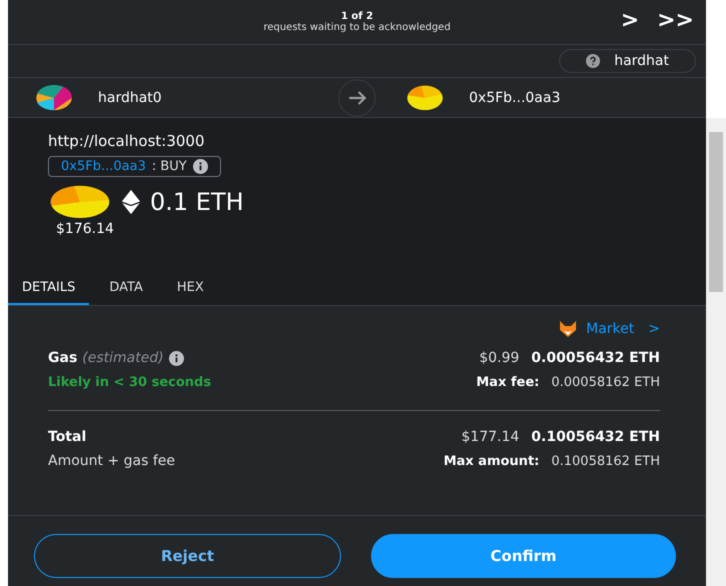  Describe the element at coordinates (49, 288) in the screenshot. I see `tab: DETAILS` at that location.